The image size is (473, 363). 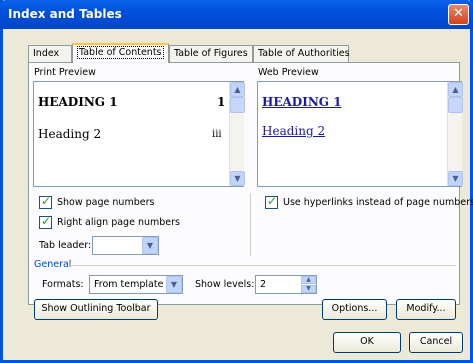 I want to click on tab-table-of-contents-label: Table of Contents, so click(x=120, y=52).